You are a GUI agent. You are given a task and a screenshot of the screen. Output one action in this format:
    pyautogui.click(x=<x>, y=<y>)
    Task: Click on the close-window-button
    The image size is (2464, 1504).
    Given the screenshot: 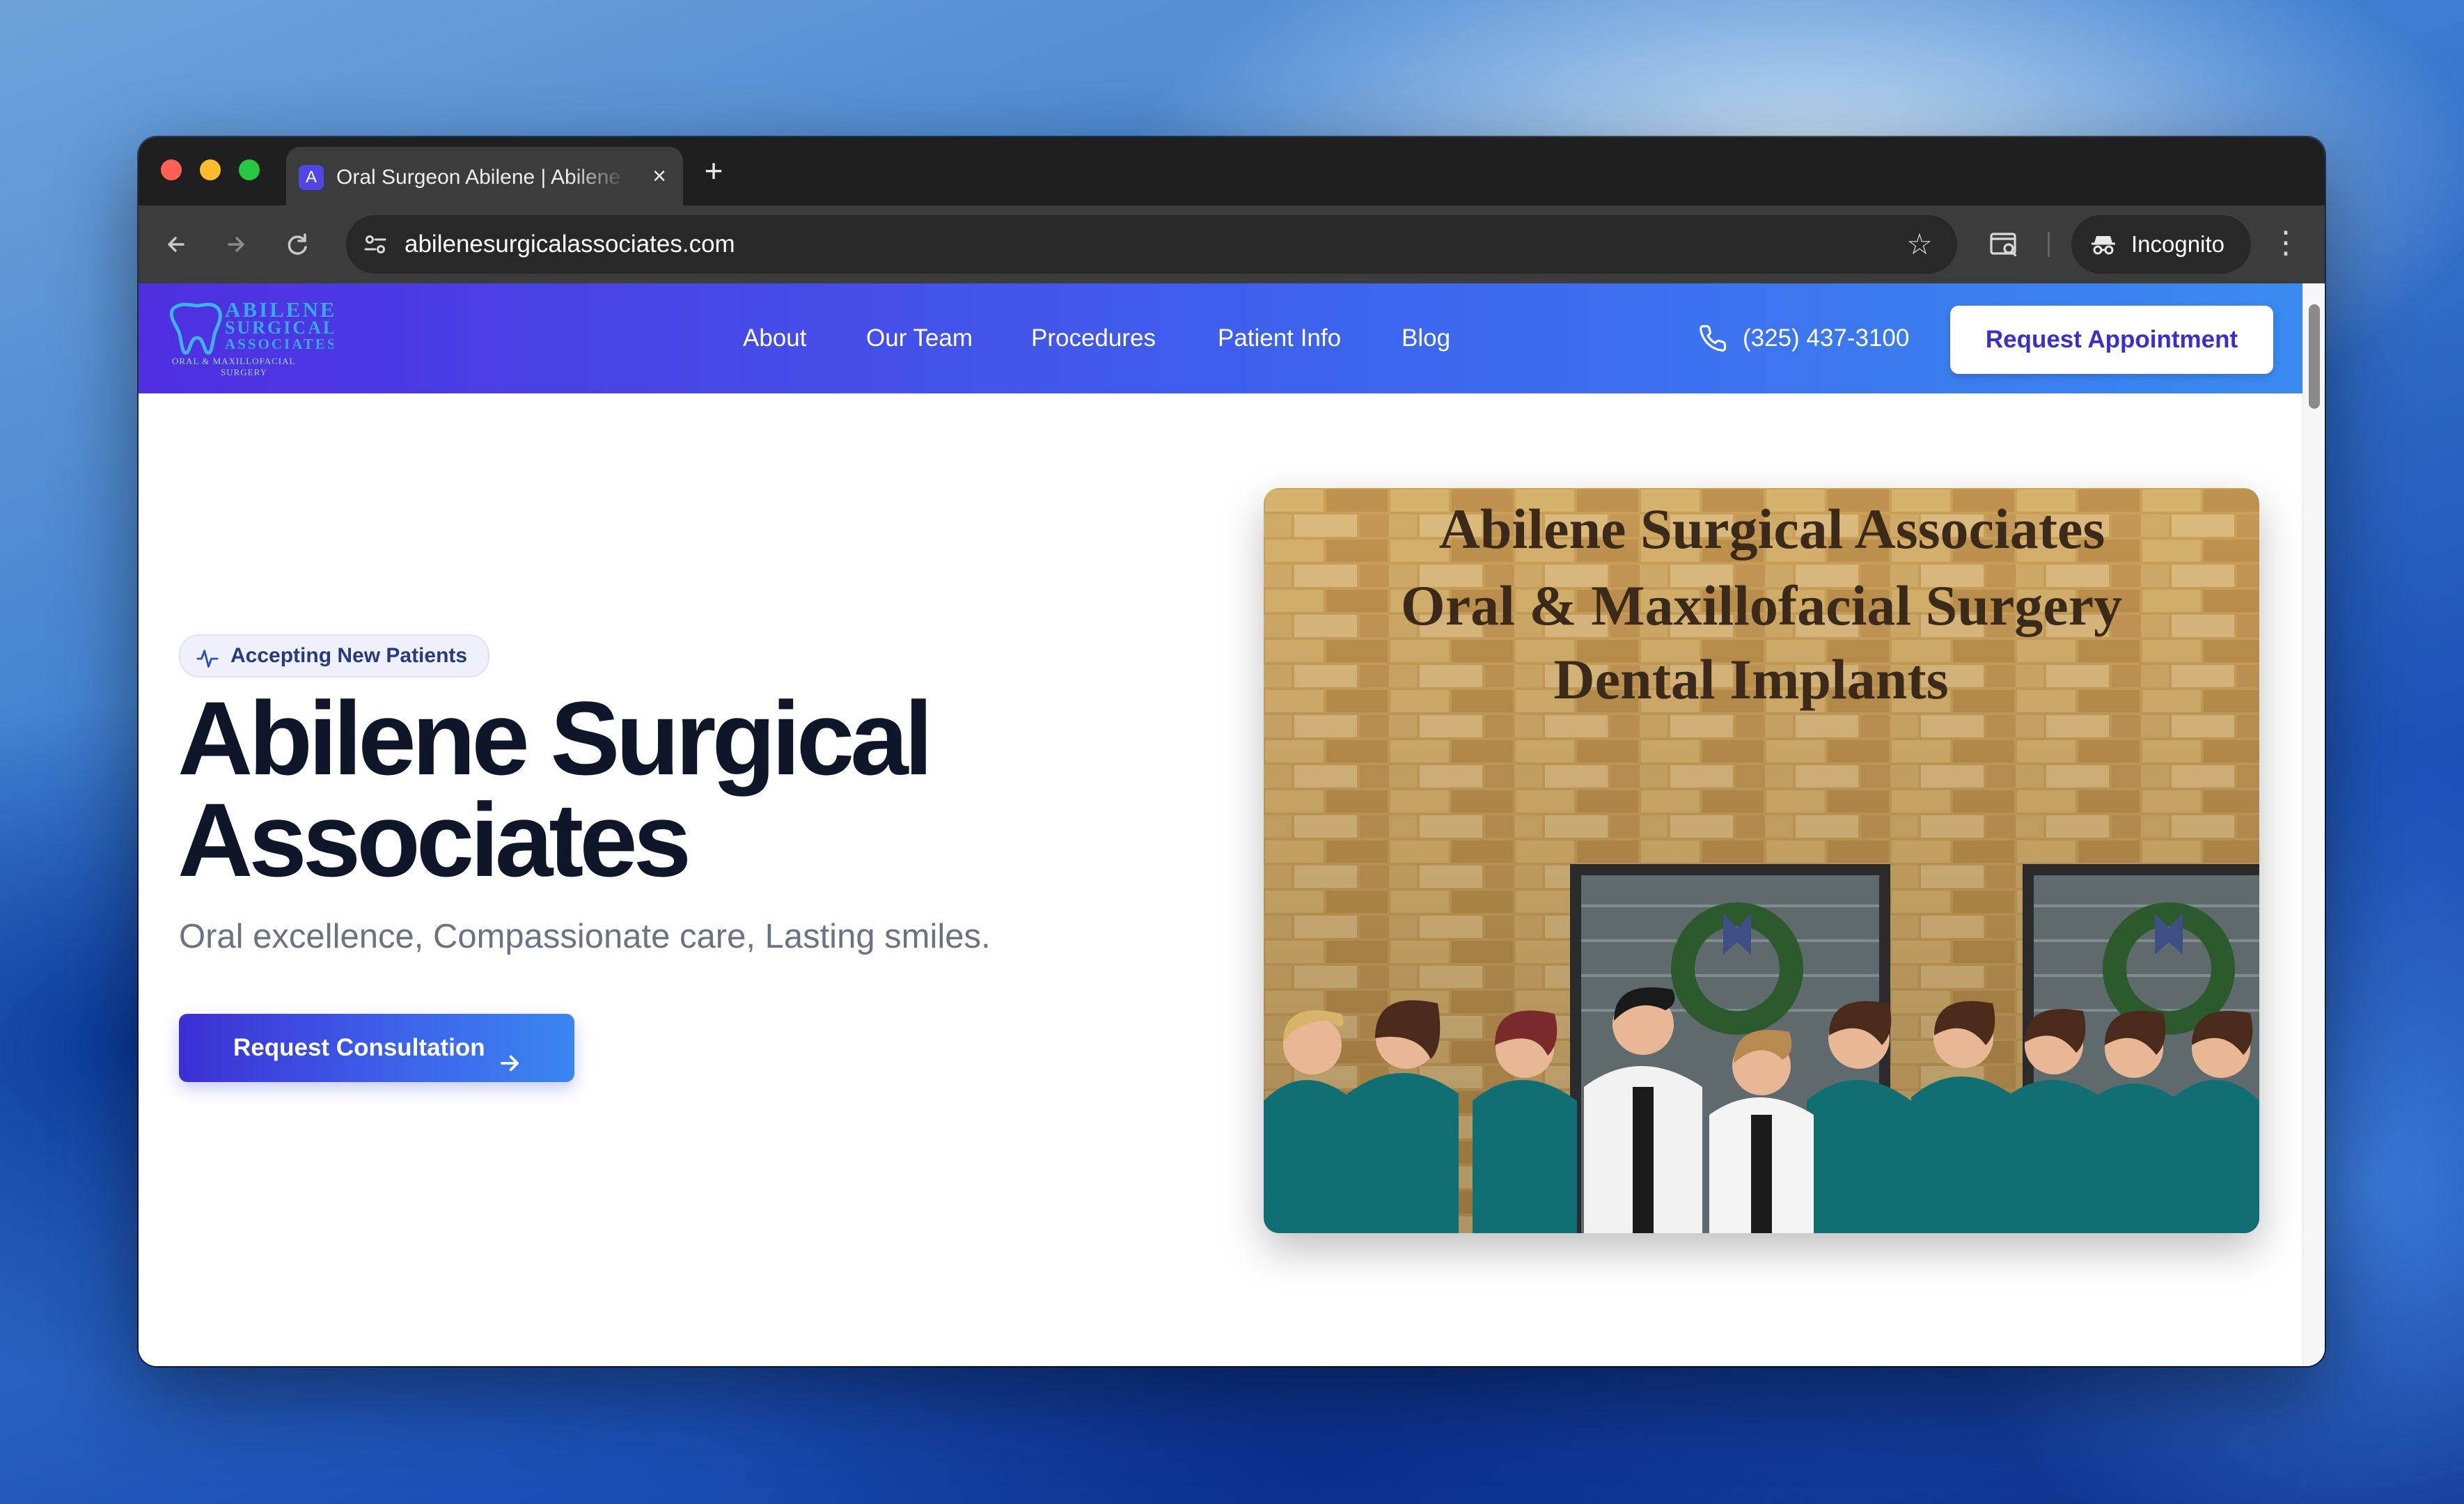 What is the action you would take?
    pyautogui.click(x=171, y=169)
    